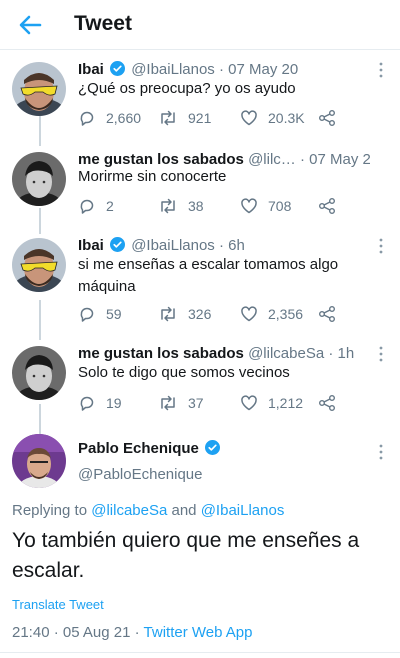 The image size is (400, 658). I want to click on like-button: 20.3K, so click(272, 118).